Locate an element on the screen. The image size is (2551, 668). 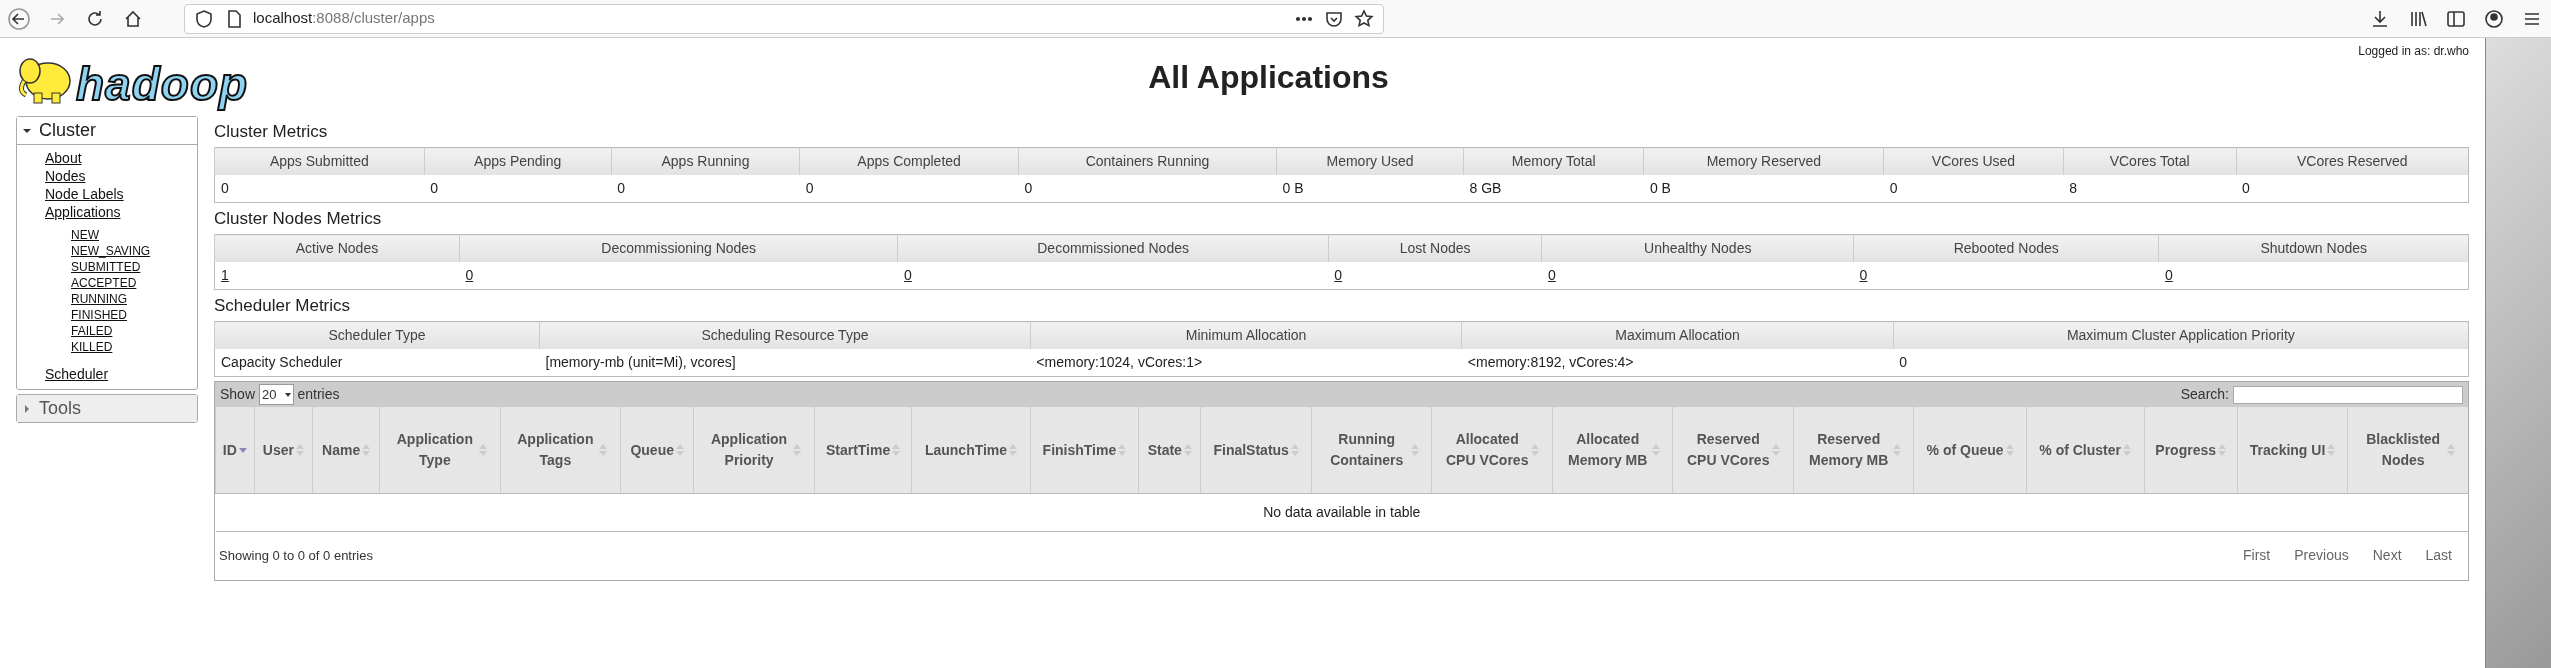
column-header: Unhealthy Nodes is located at coordinates (1697, 248).